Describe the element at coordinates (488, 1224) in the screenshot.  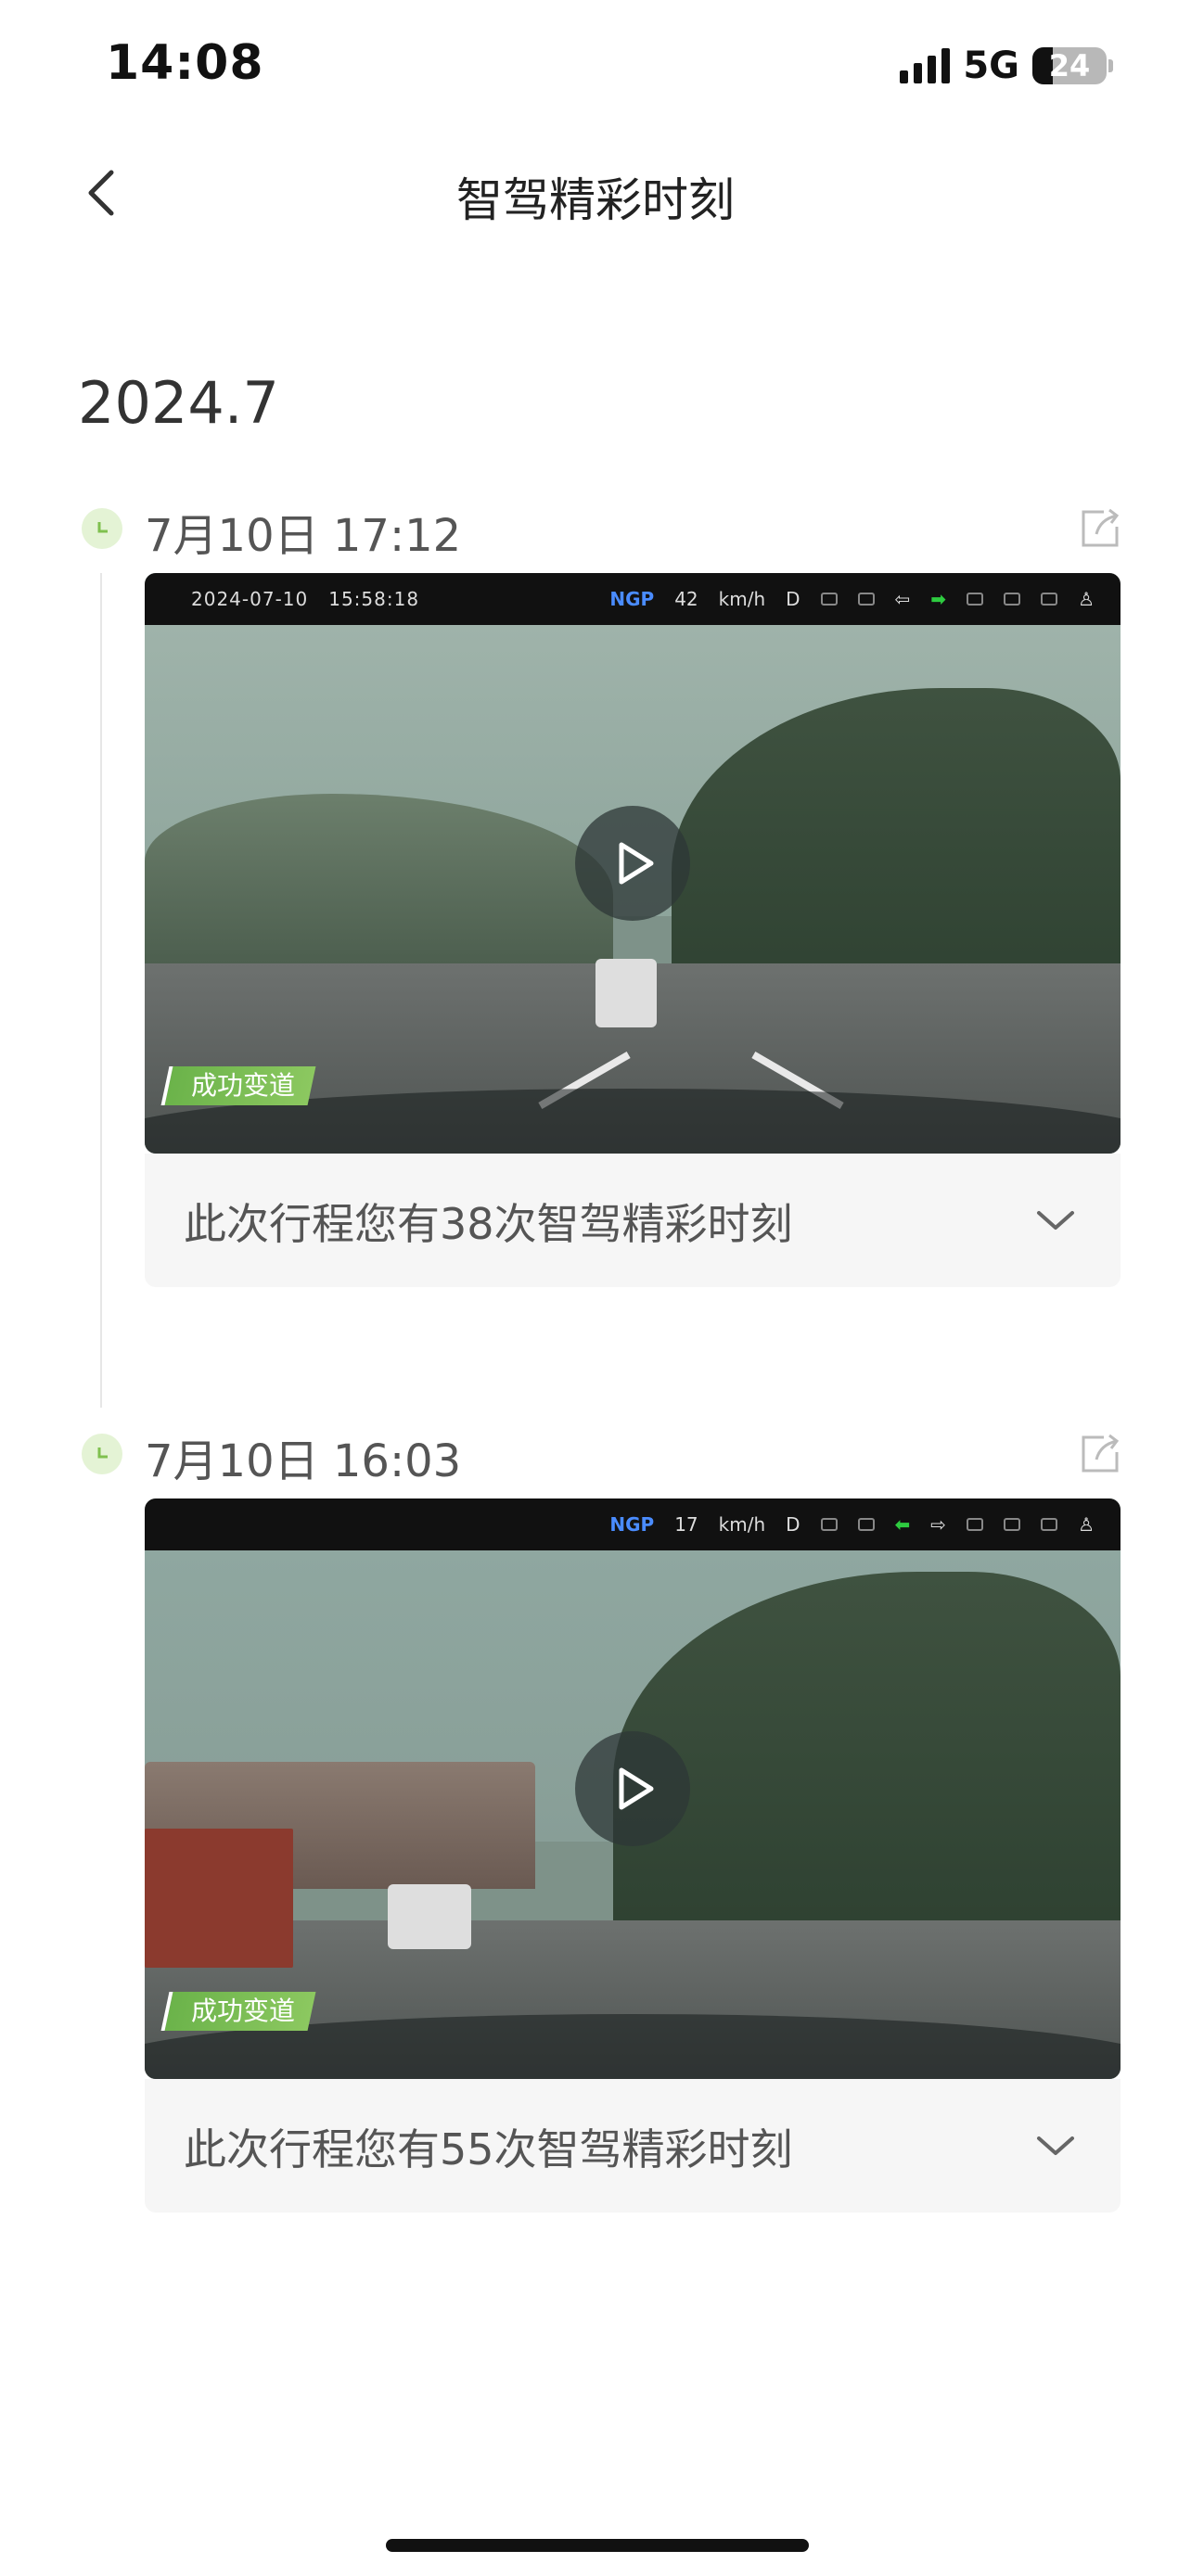
I see `summary-text: 此次行程您有38次智驾精彩时刻` at that location.